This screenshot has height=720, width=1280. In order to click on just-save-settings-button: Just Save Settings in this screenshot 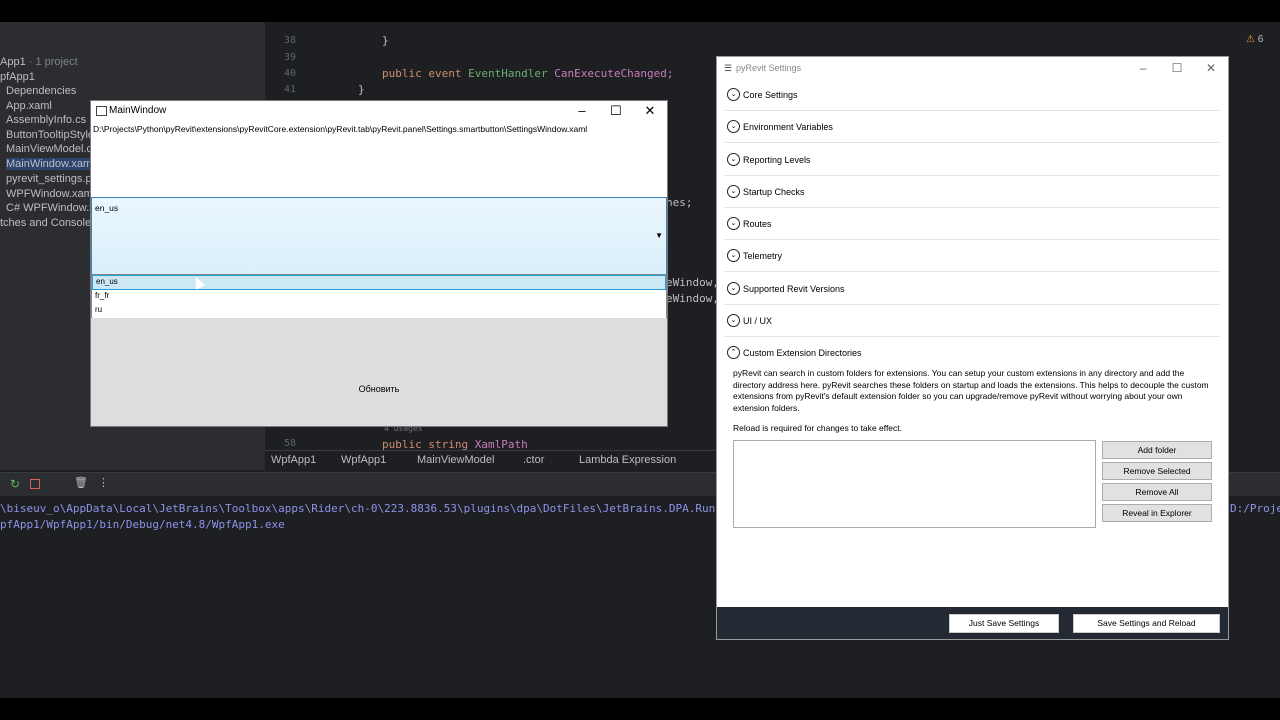, I will do `click(1004, 623)`.